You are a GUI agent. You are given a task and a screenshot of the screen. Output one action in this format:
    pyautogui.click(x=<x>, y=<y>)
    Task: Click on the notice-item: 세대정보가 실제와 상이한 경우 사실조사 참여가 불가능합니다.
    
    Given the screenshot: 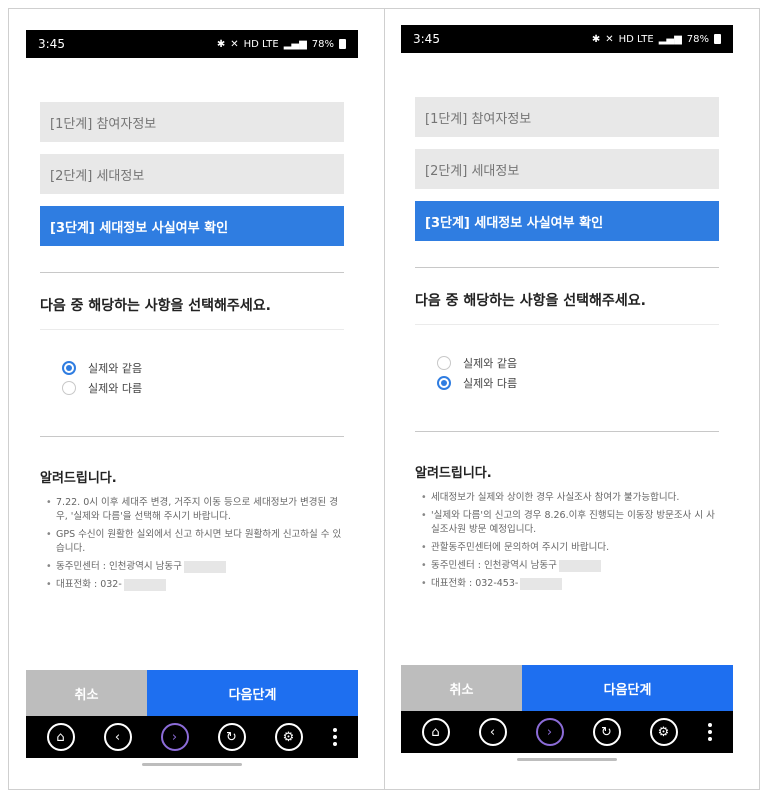 What is the action you would take?
    pyautogui.click(x=570, y=498)
    